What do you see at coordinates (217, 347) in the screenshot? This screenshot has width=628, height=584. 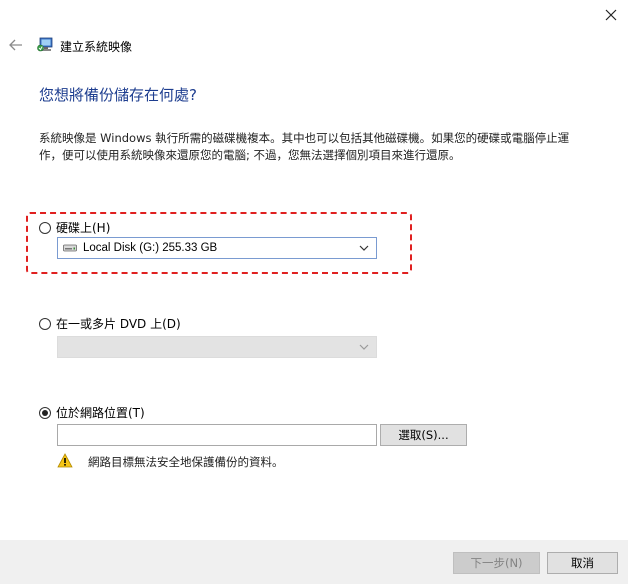 I see `dvd-select` at bounding box center [217, 347].